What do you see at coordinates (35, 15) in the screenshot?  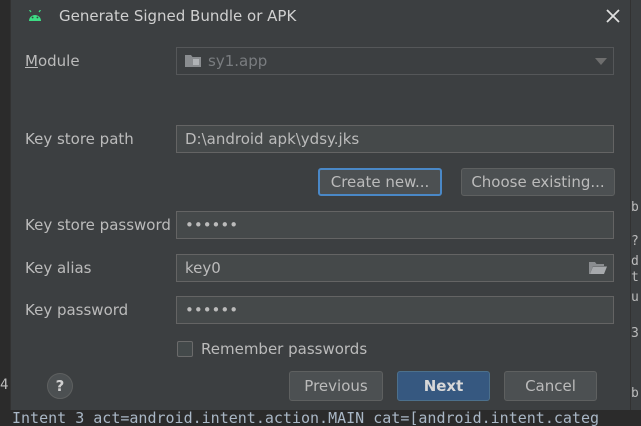 I see `android-icon` at bounding box center [35, 15].